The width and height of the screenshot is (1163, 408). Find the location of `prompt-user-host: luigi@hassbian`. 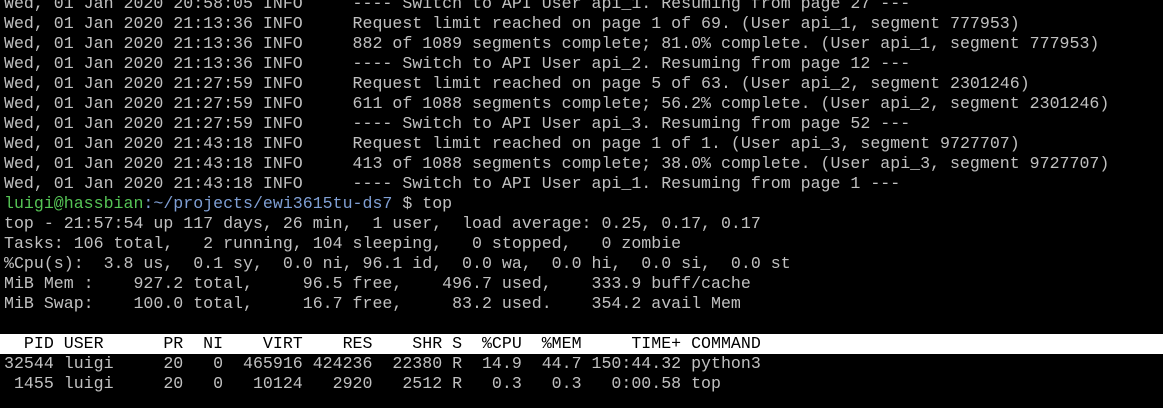

prompt-user-host: luigi@hassbian is located at coordinates (74, 203).